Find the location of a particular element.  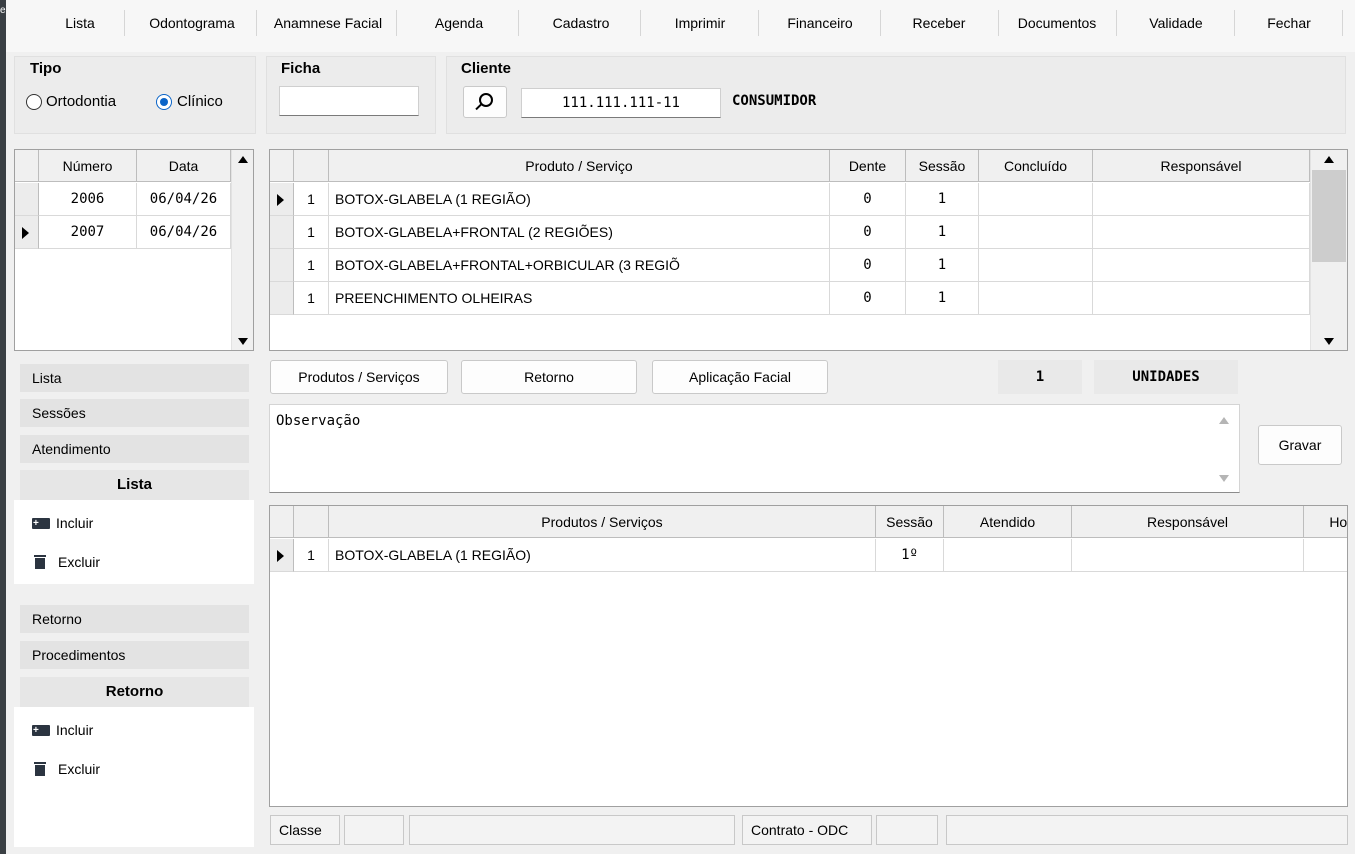

hora-cell is located at coordinates (1325, 555).